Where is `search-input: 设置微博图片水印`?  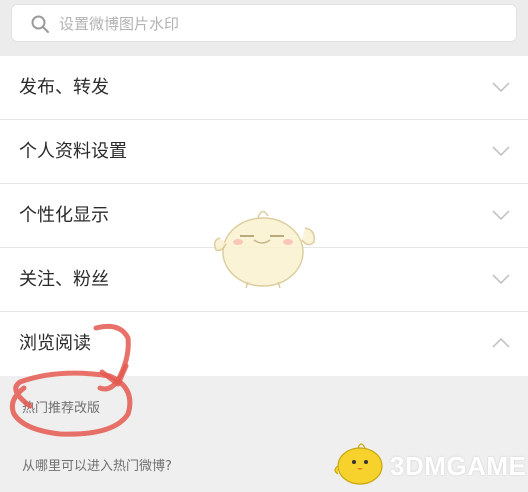
search-input: 设置微博图片水印 is located at coordinates (264, 23).